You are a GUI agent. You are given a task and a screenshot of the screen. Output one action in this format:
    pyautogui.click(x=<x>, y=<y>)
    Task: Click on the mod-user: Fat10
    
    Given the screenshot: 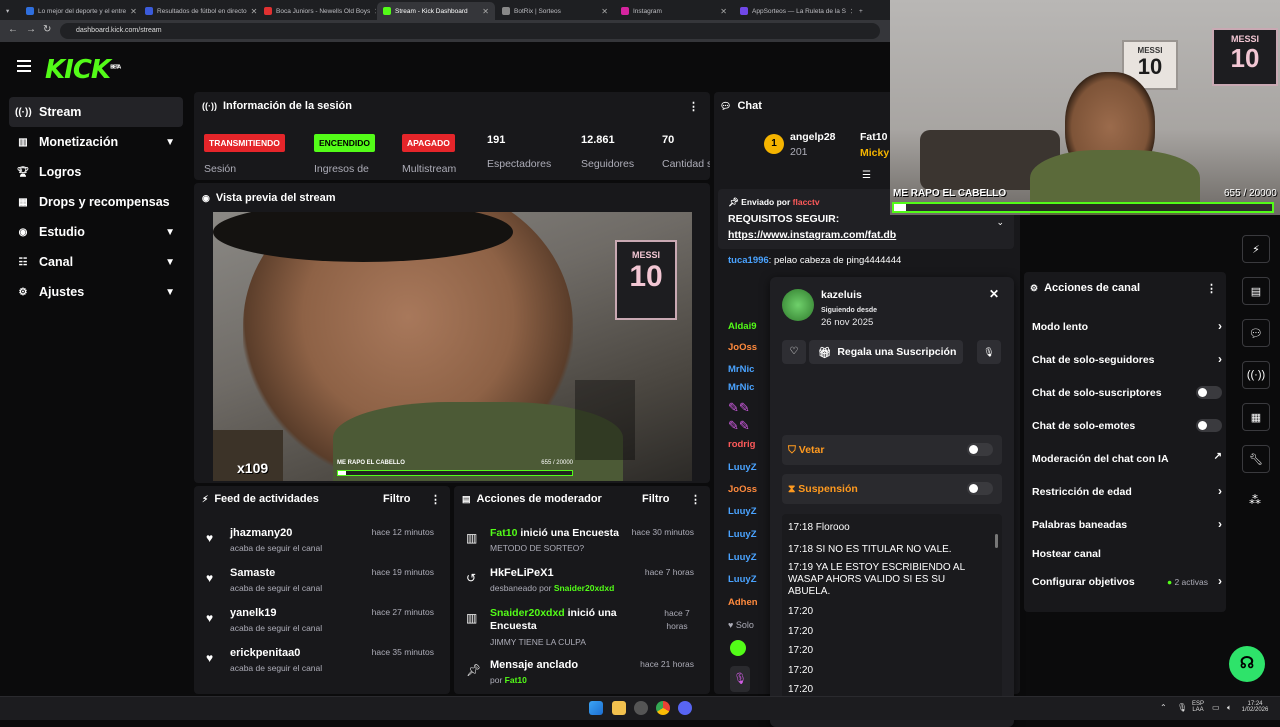 What is the action you would take?
    pyautogui.click(x=503, y=533)
    